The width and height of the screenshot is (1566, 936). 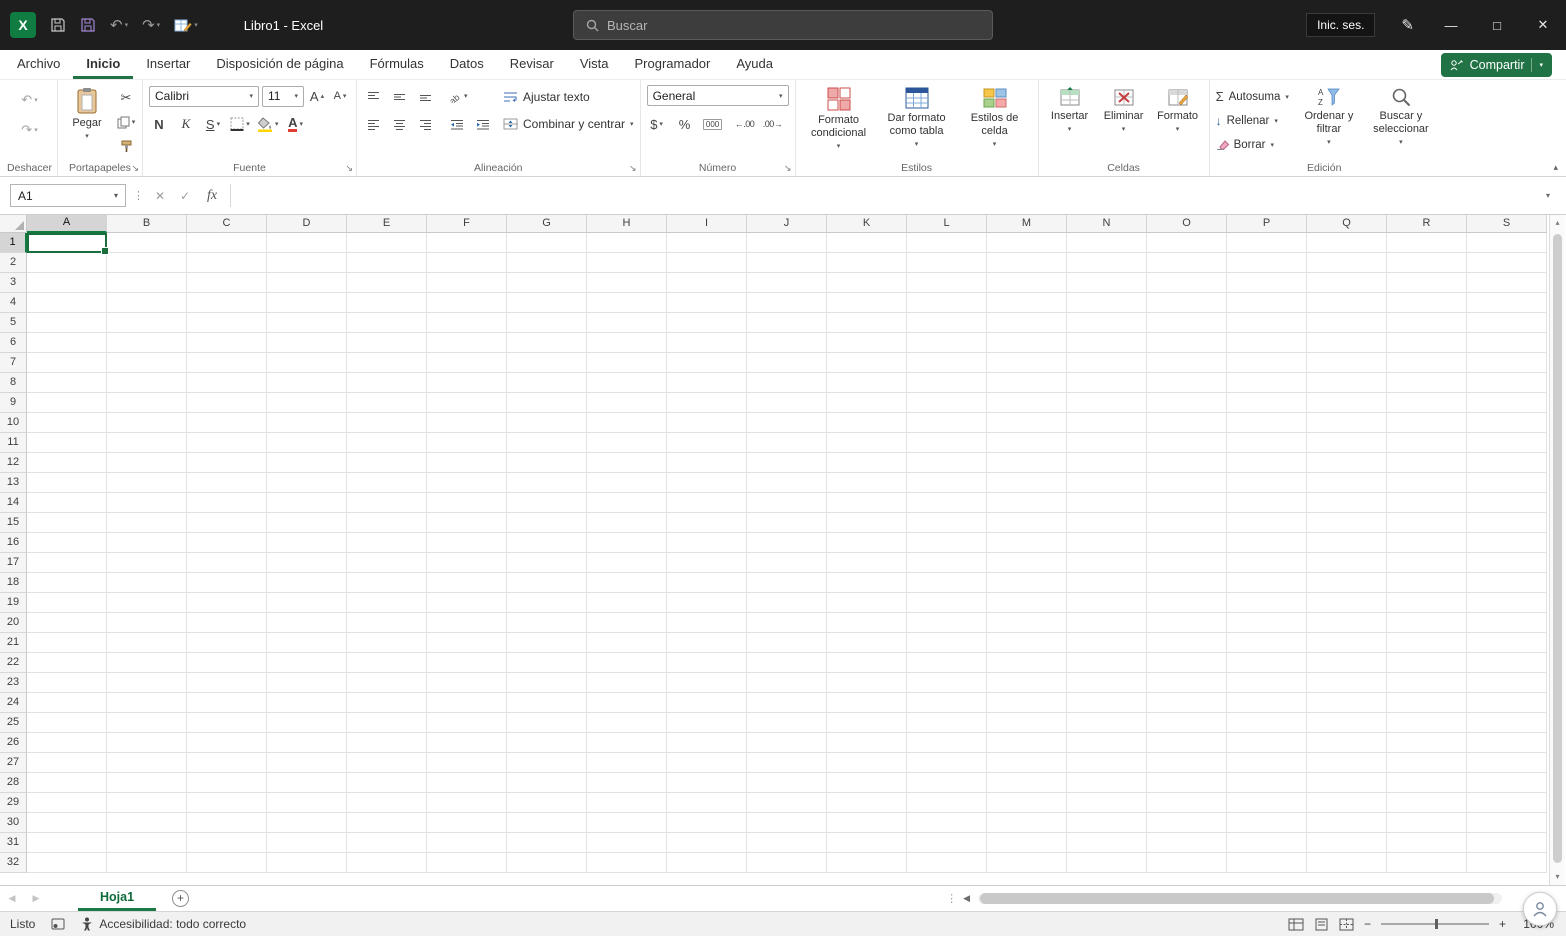 I want to click on cell-K18, so click(x=867, y=583).